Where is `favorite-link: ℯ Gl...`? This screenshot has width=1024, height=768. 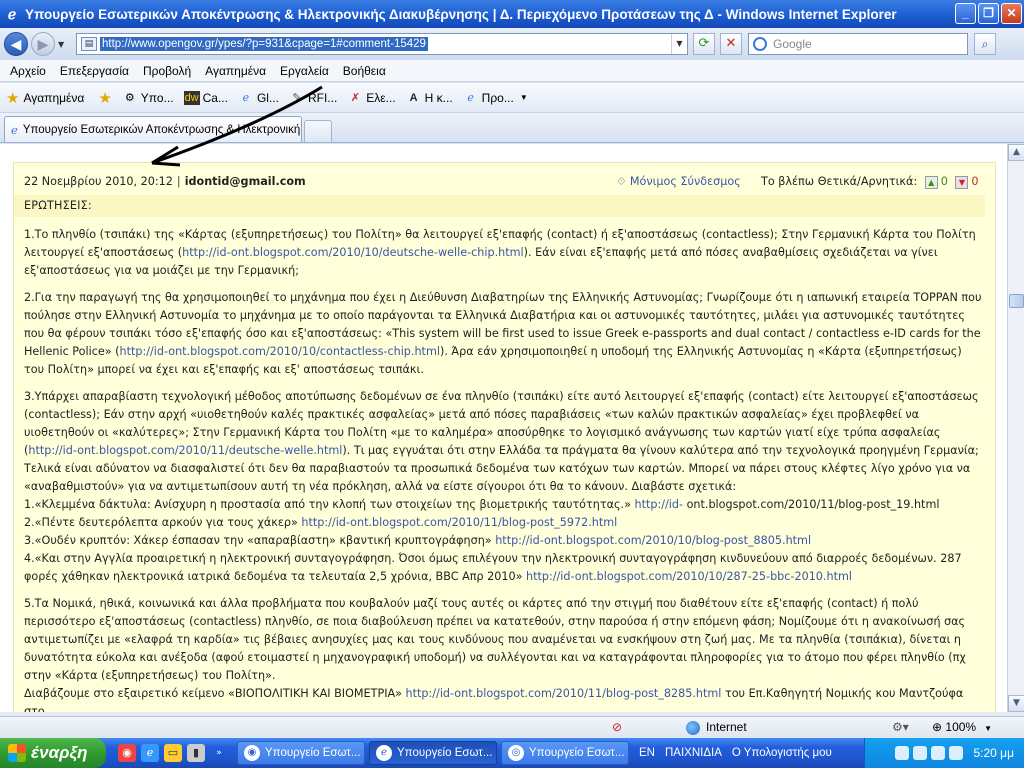
favorite-link: ℯ Gl... is located at coordinates (258, 98).